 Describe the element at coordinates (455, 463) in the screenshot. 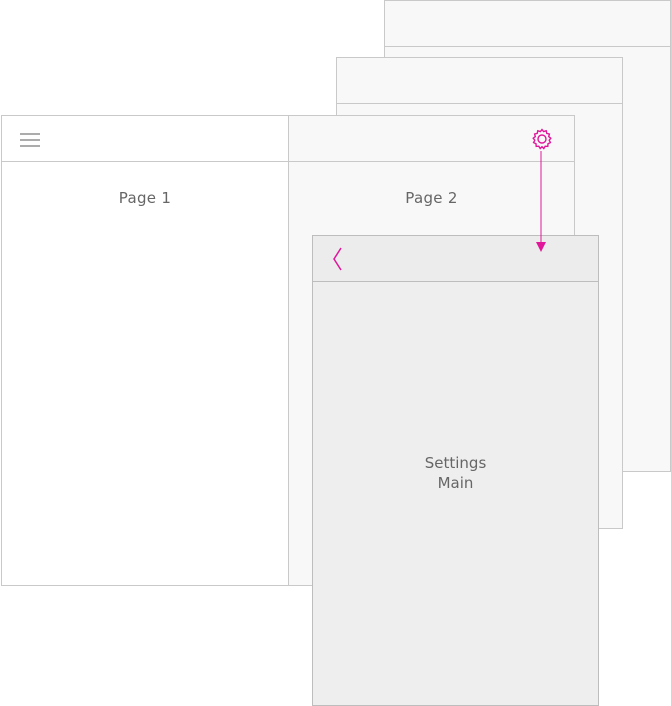

I see `settings-title-line-1: Settings` at that location.